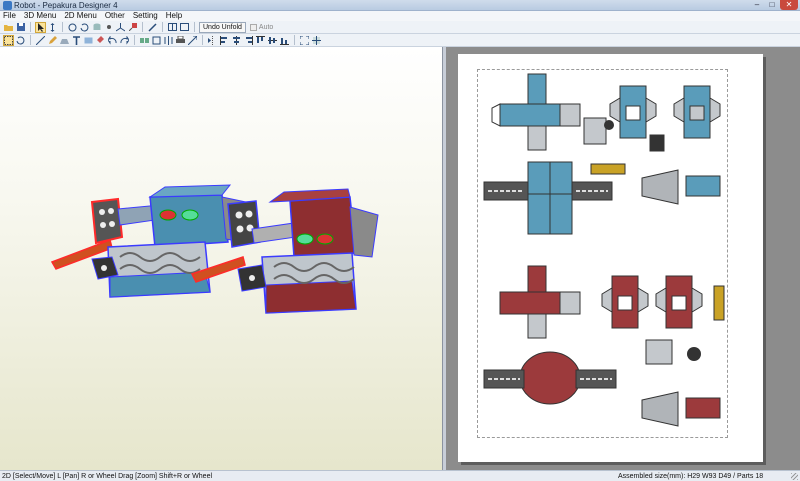 This screenshot has width=800, height=481. What do you see at coordinates (222, 27) in the screenshot?
I see `undo-unfold-button: Undo Unfold` at bounding box center [222, 27].